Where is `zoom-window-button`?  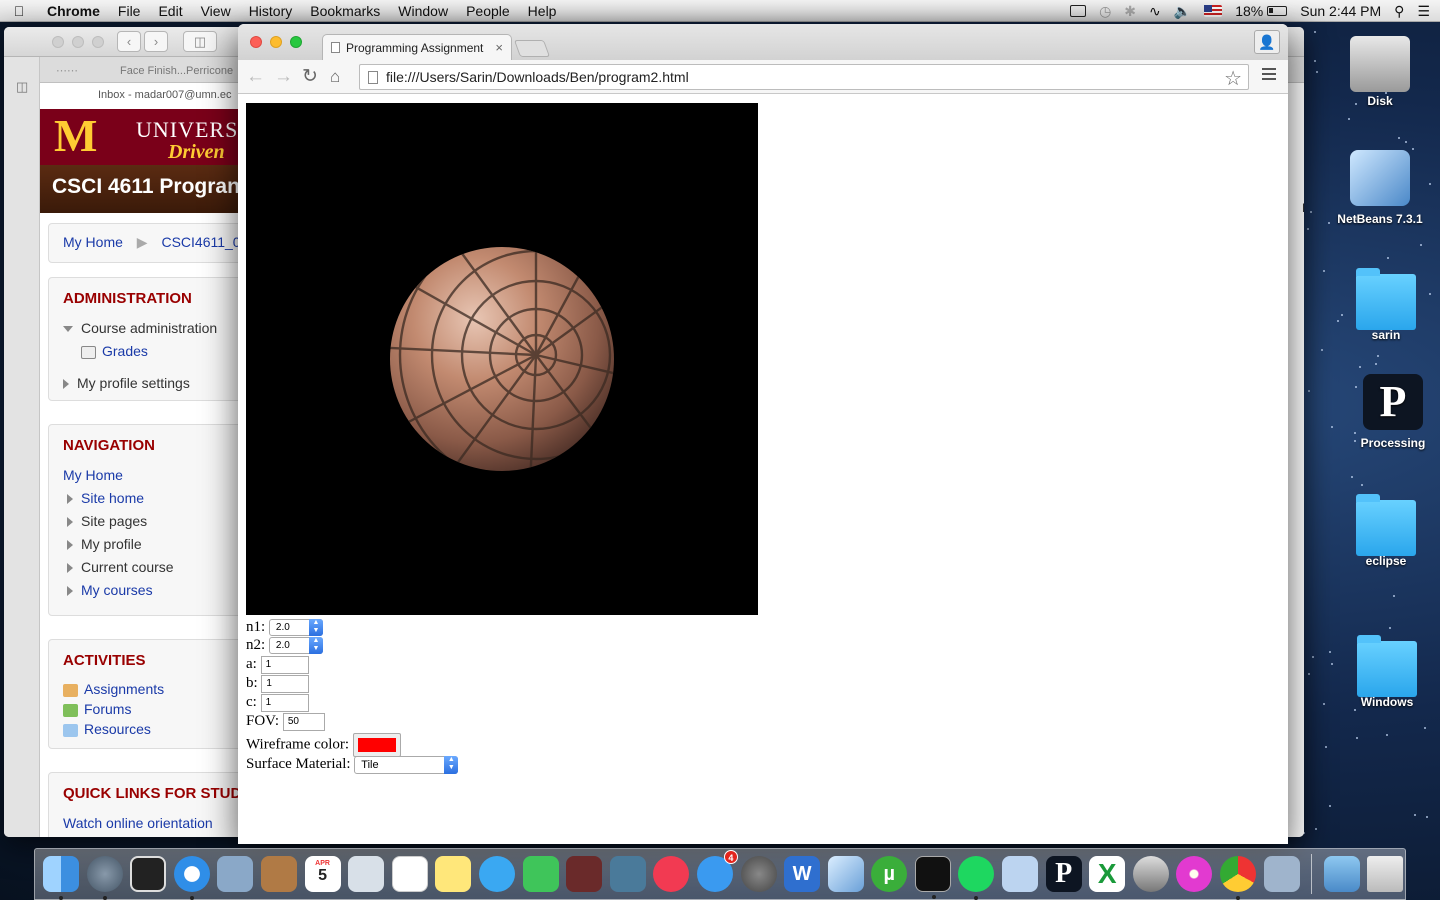
zoom-window-button is located at coordinates (296, 42).